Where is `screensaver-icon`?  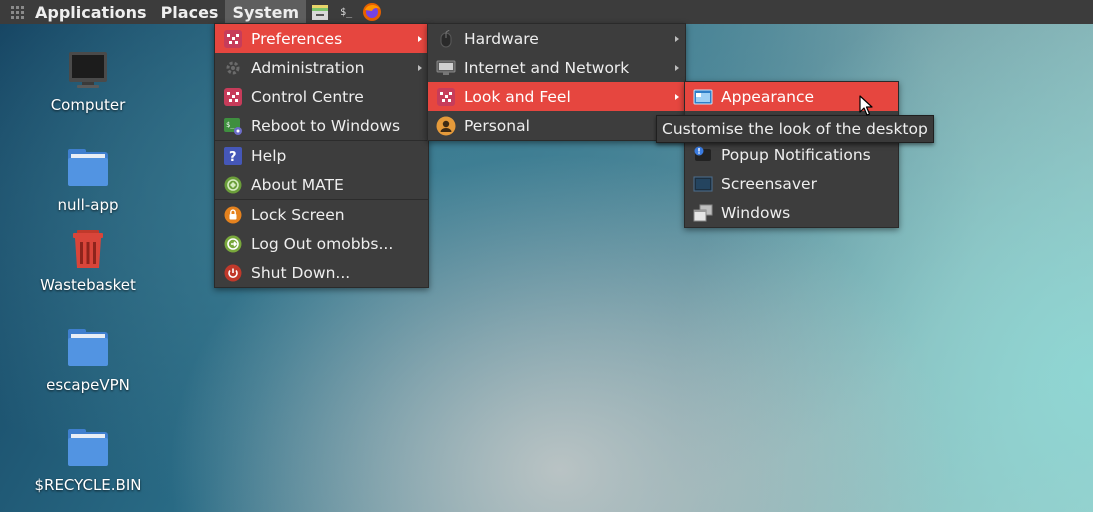
screensaver-icon is located at coordinates (703, 184).